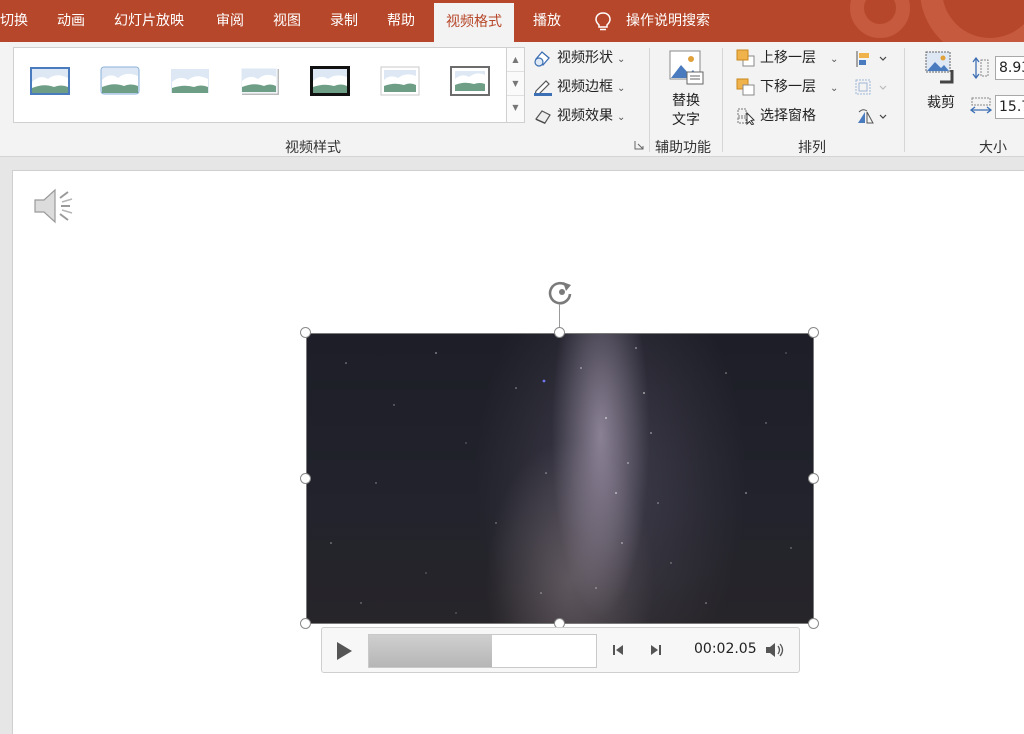 This screenshot has height=734, width=1024. What do you see at coordinates (344, 21) in the screenshot?
I see `tab-record: 录制` at bounding box center [344, 21].